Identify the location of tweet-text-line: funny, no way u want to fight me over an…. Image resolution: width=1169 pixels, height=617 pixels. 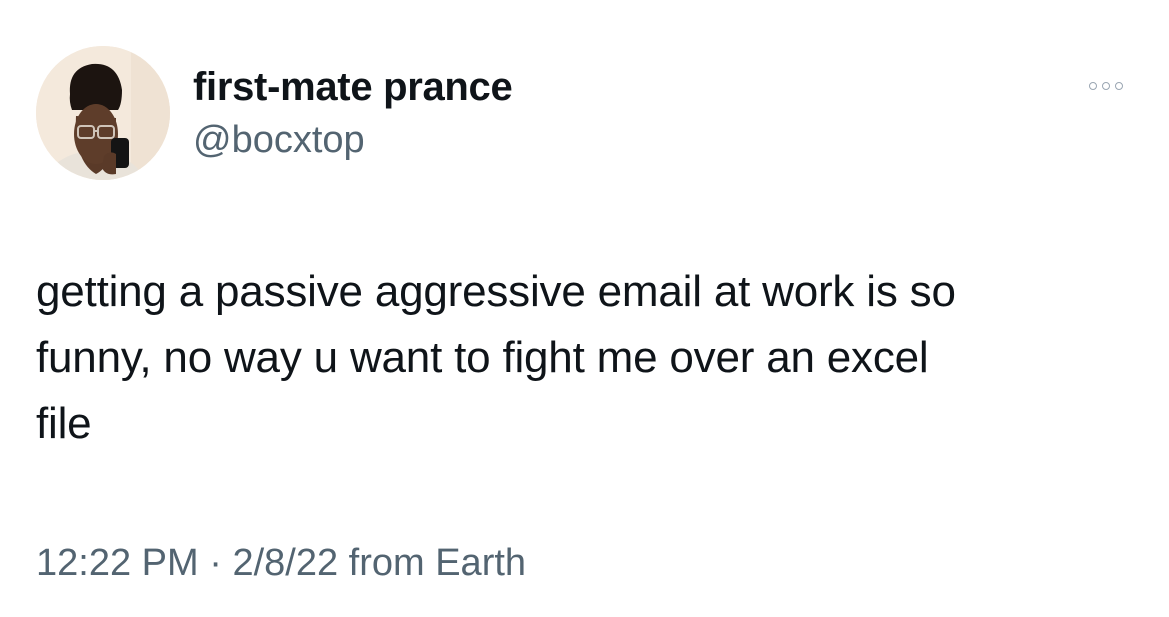
(482, 357).